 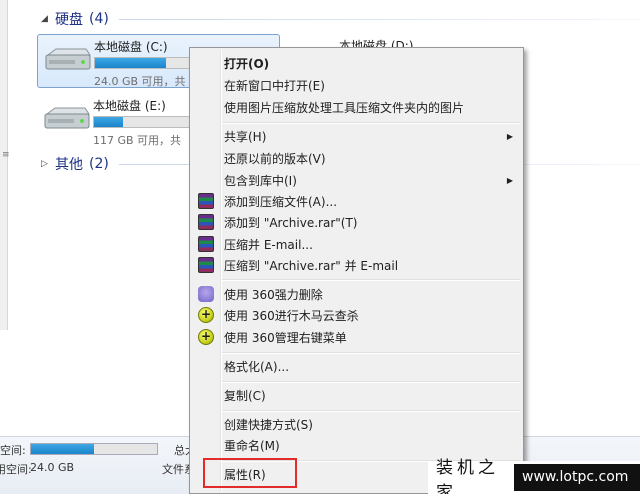 What do you see at coordinates (274, 85) in the screenshot?
I see `menu-item-label: 在新窗口中打开(E)` at bounding box center [274, 85].